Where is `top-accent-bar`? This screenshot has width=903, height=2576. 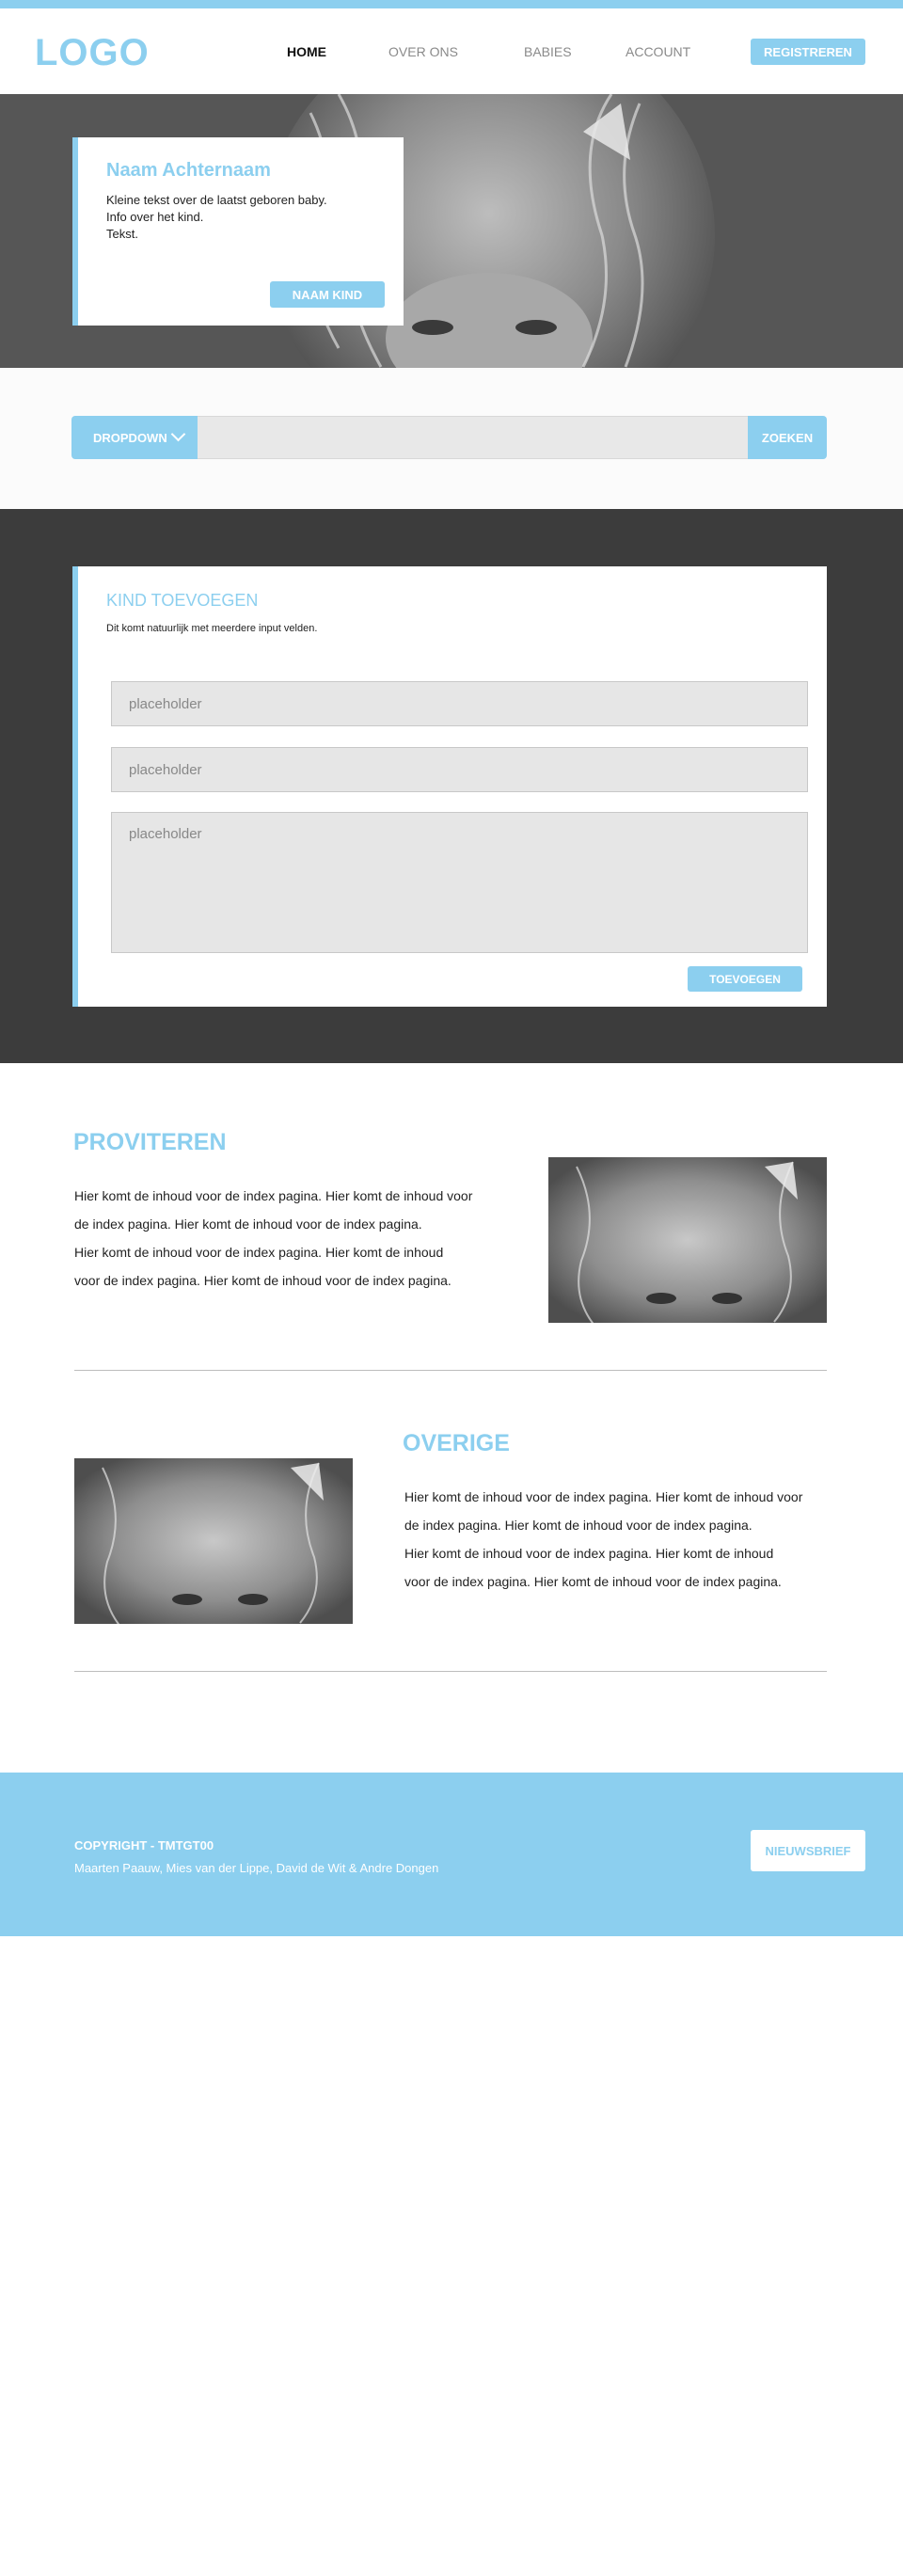 top-accent-bar is located at coordinates (452, 4).